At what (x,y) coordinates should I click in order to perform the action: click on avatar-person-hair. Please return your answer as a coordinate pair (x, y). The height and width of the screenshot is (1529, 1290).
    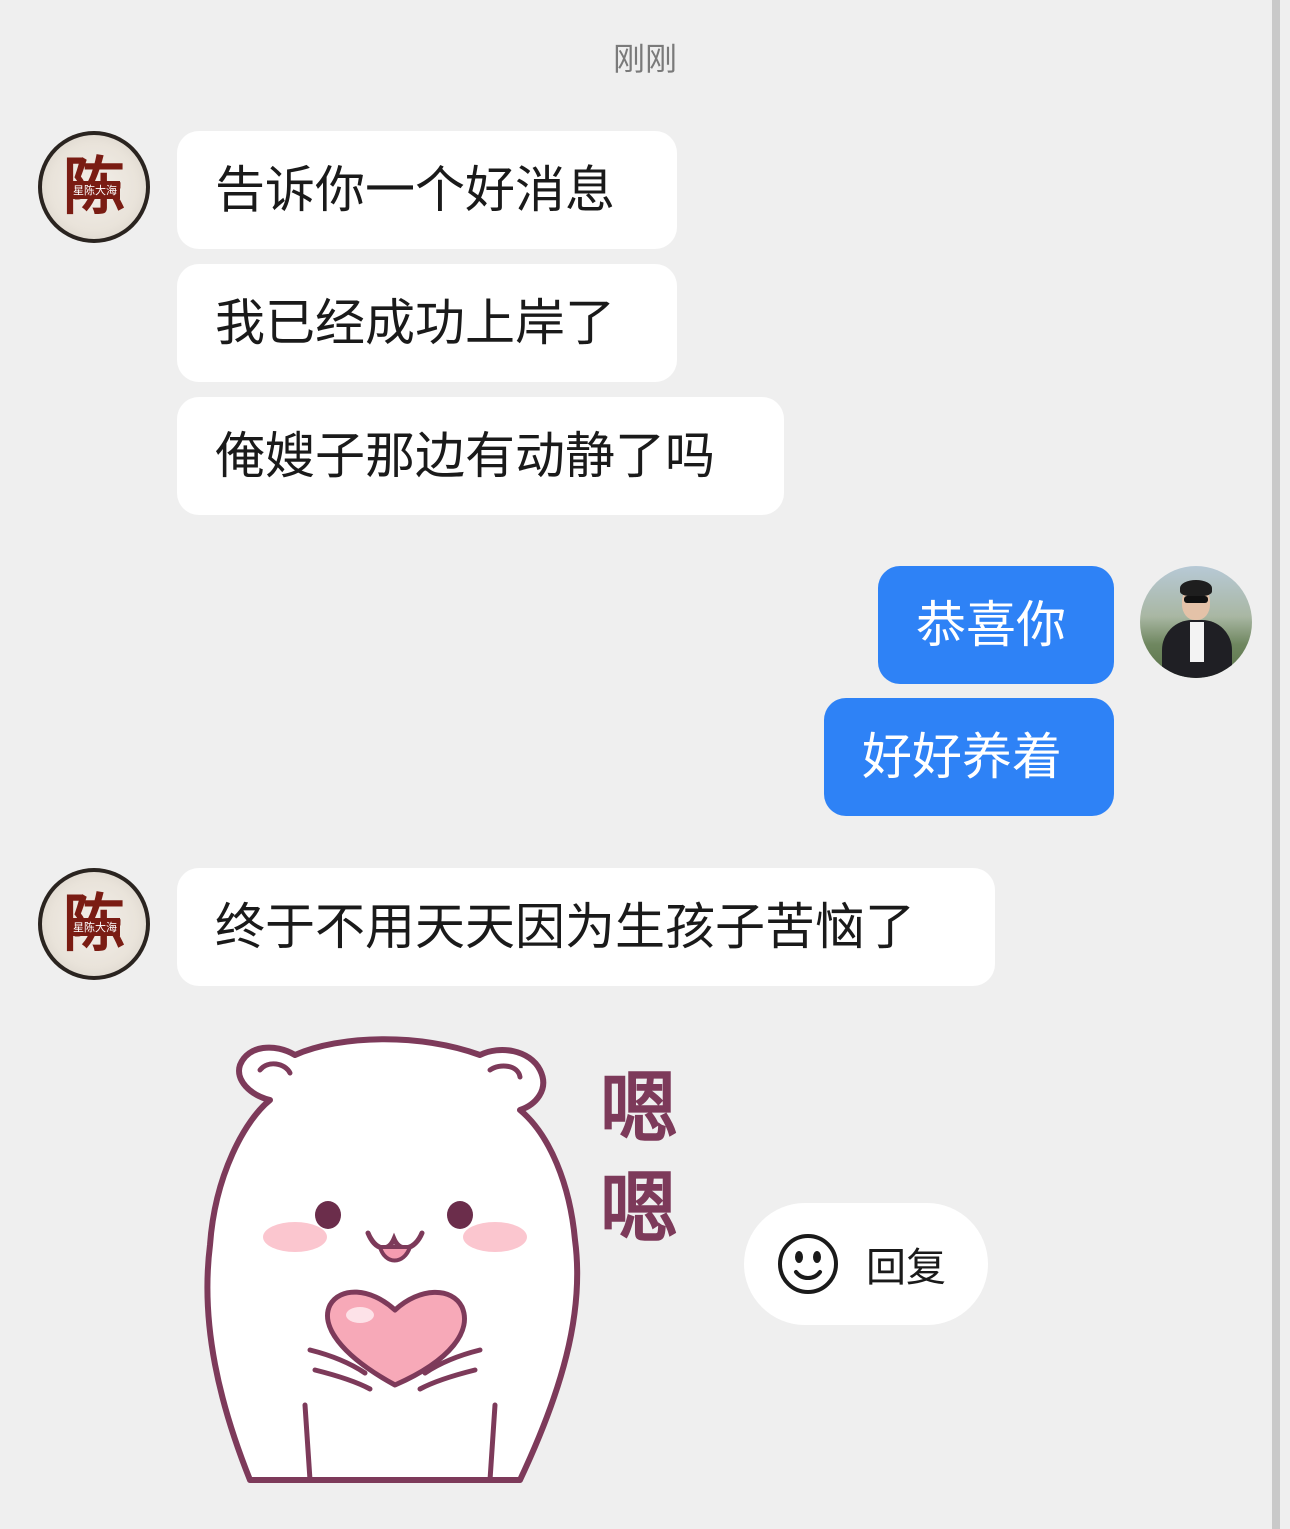
    Looking at the image, I should click on (1196, 588).